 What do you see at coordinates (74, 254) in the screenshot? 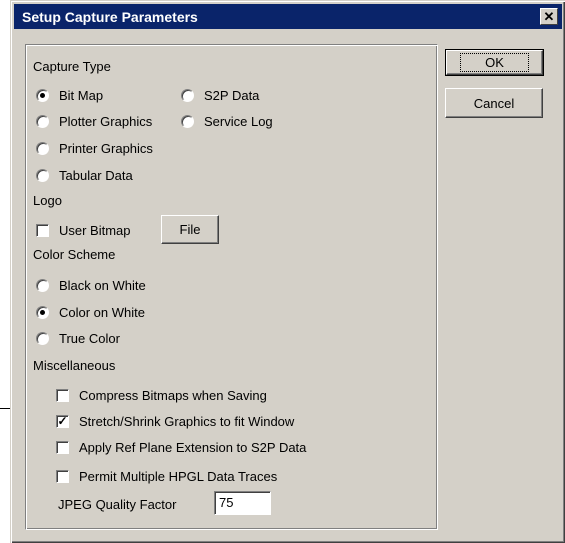
I see `color-scheme-label: Color Scheme` at bounding box center [74, 254].